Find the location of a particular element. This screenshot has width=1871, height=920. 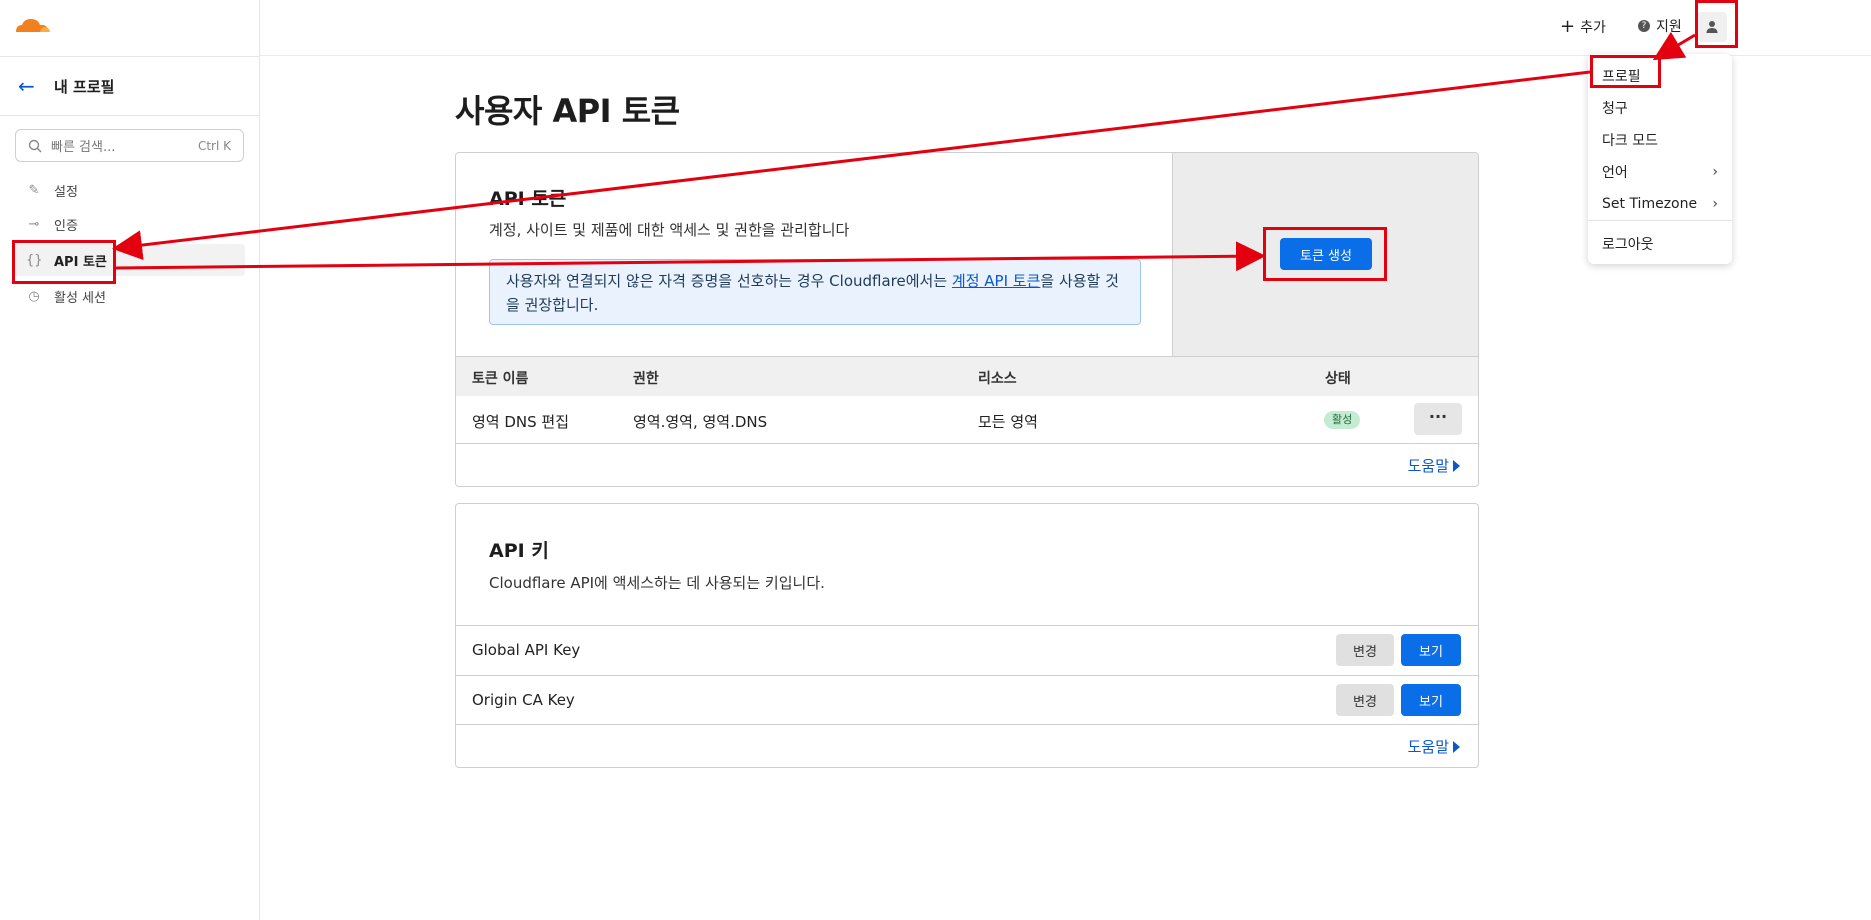

clock-icon: ◷ is located at coordinates (34, 296).